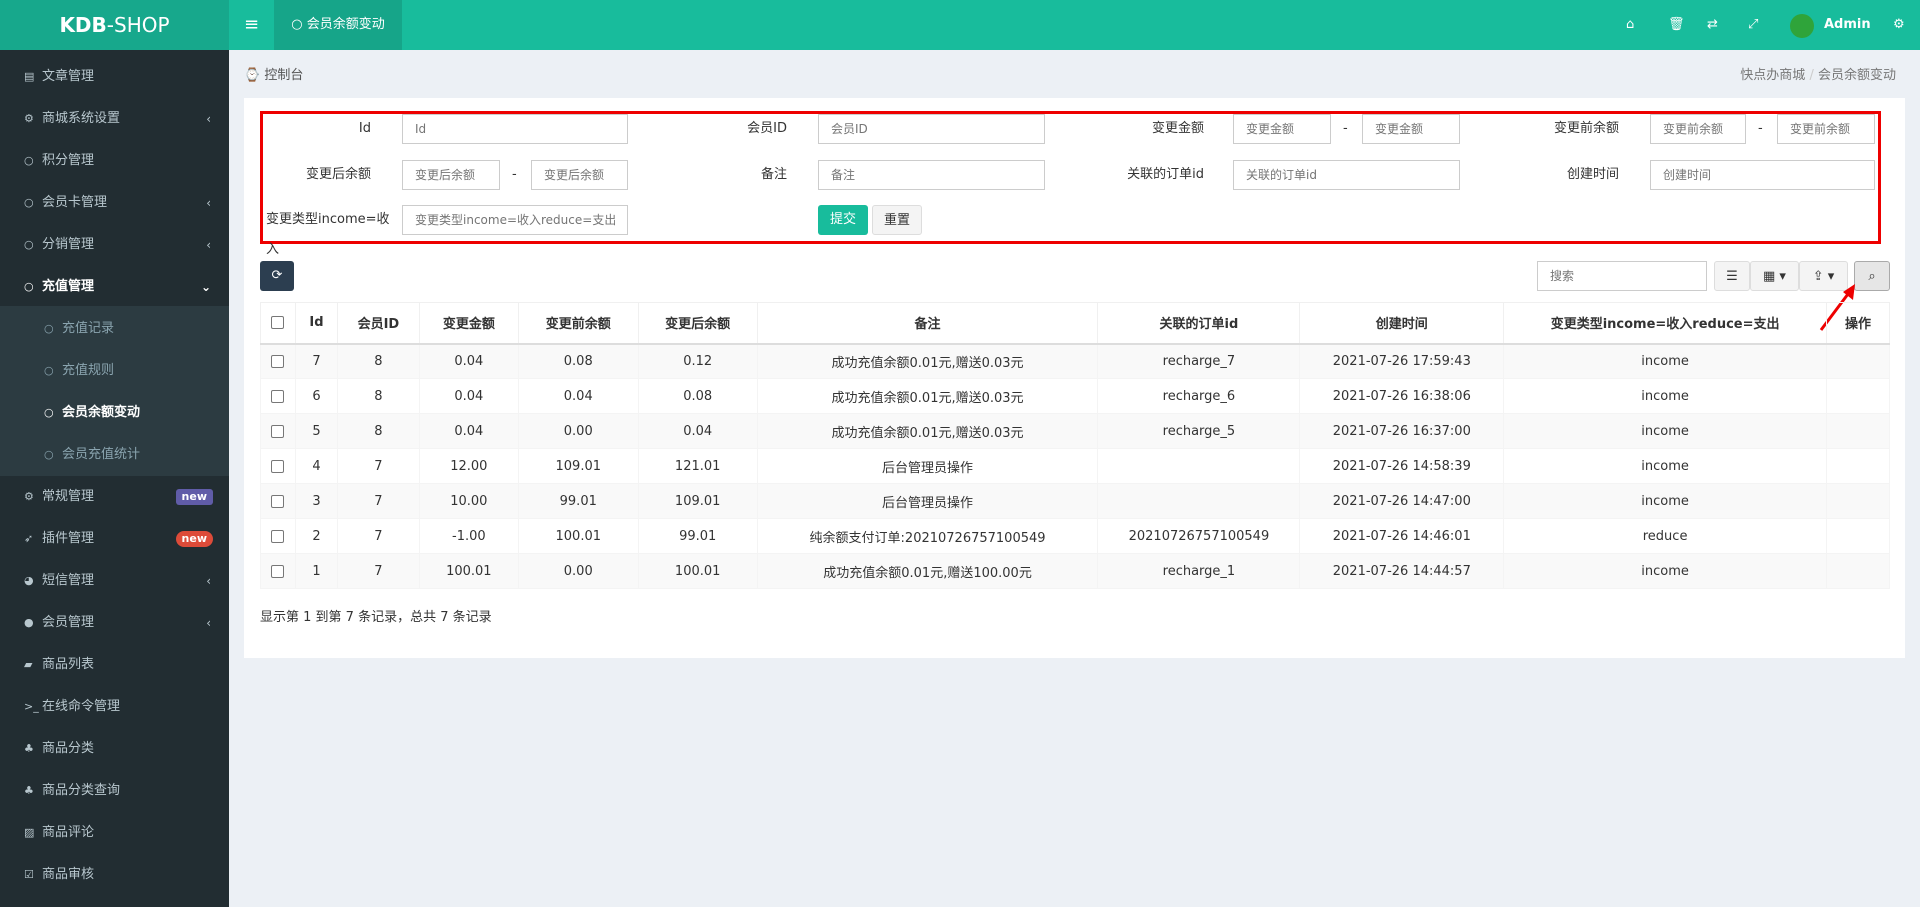 The image size is (1920, 907). I want to click on sidebar-item: ▨ 商品评论, so click(114, 833).